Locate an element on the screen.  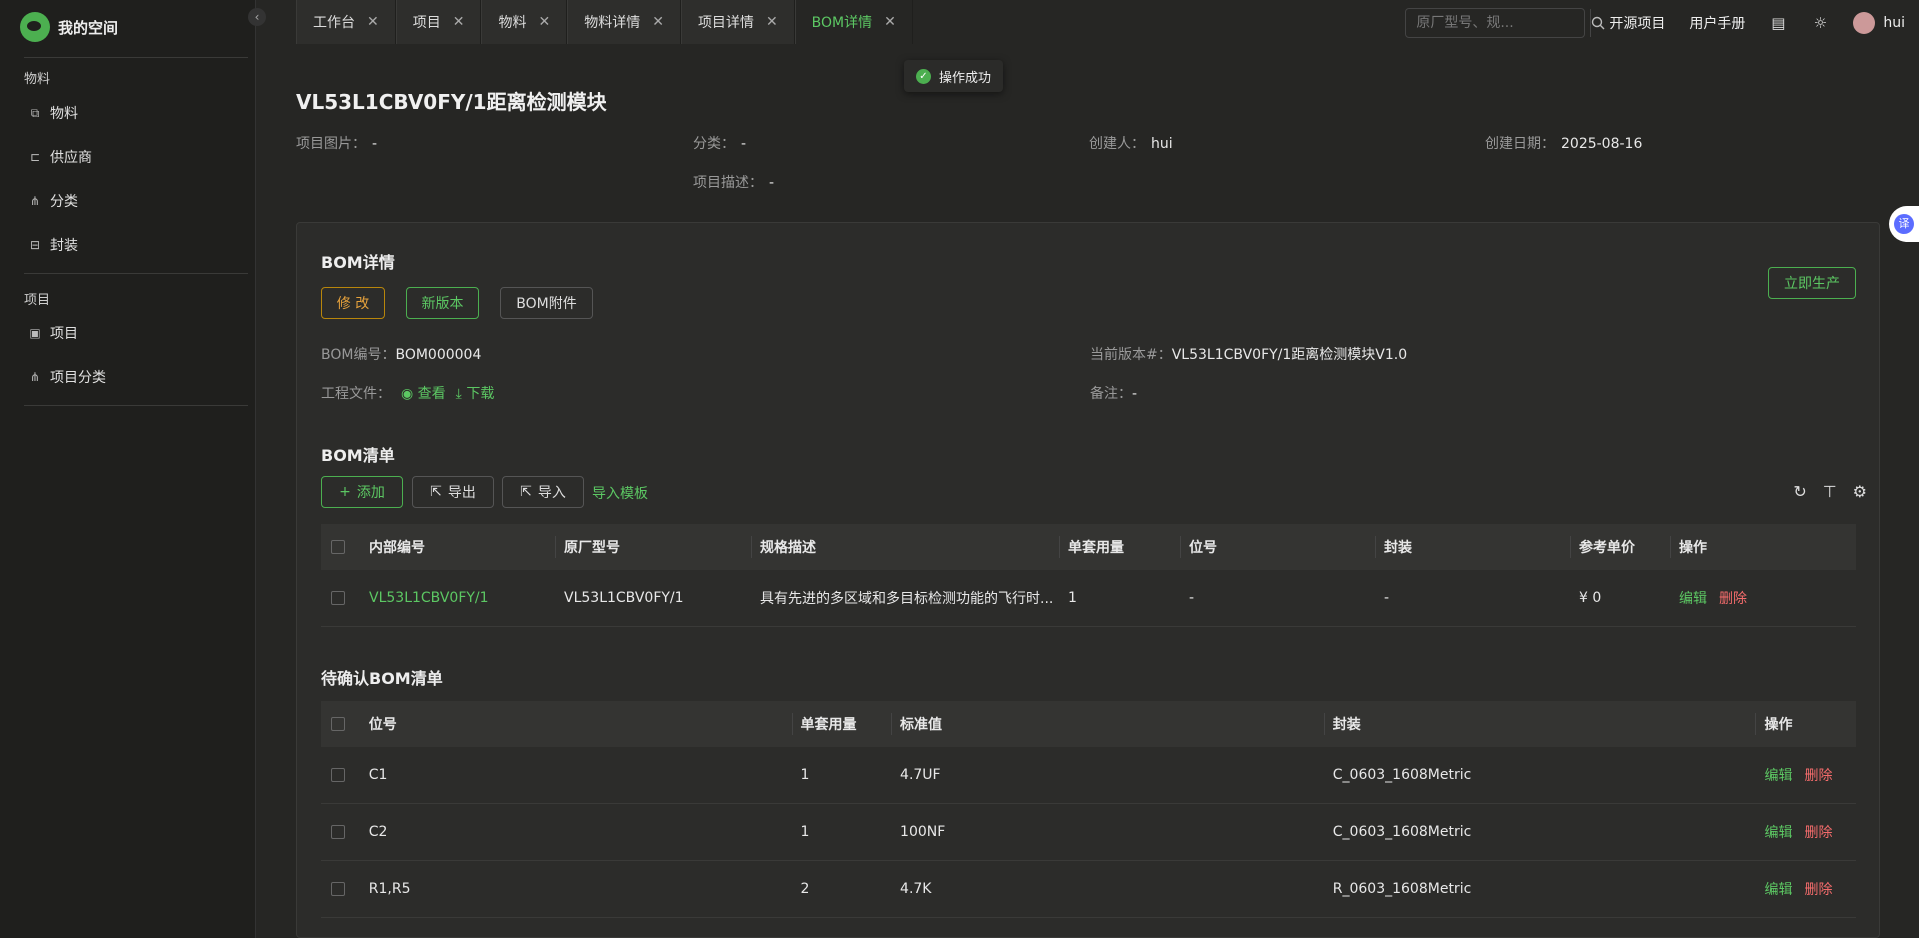
collapse-sidebar-button: ‹ is located at coordinates (257, 17).